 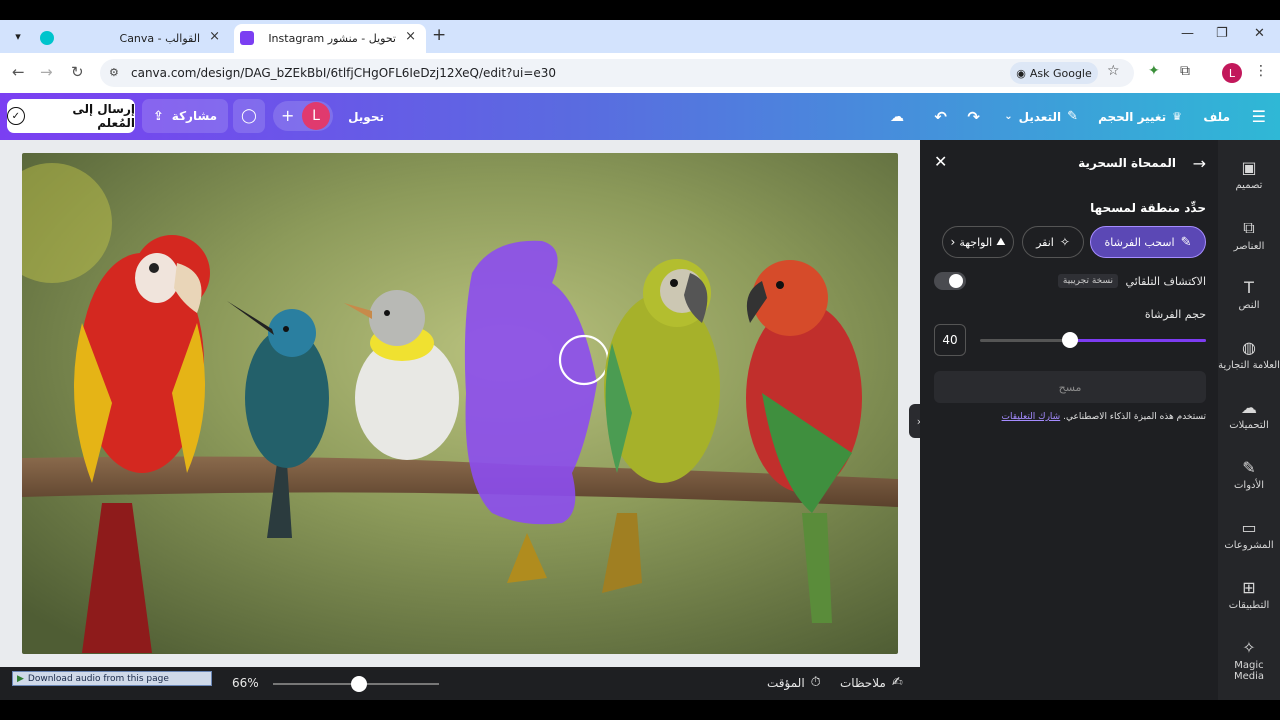 I want to click on notes-label: ملاحظات, so click(x=863, y=682).